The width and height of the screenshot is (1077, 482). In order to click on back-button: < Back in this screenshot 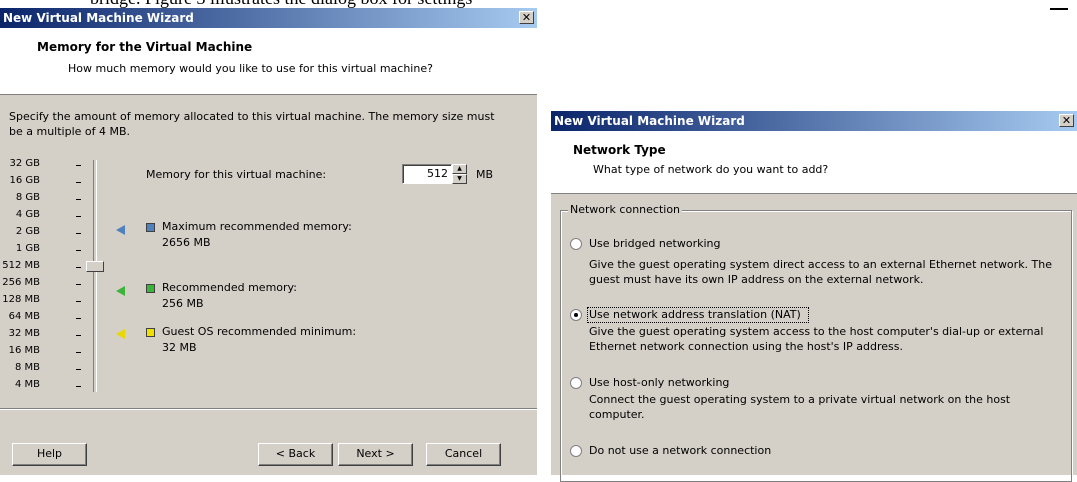, I will do `click(295, 454)`.